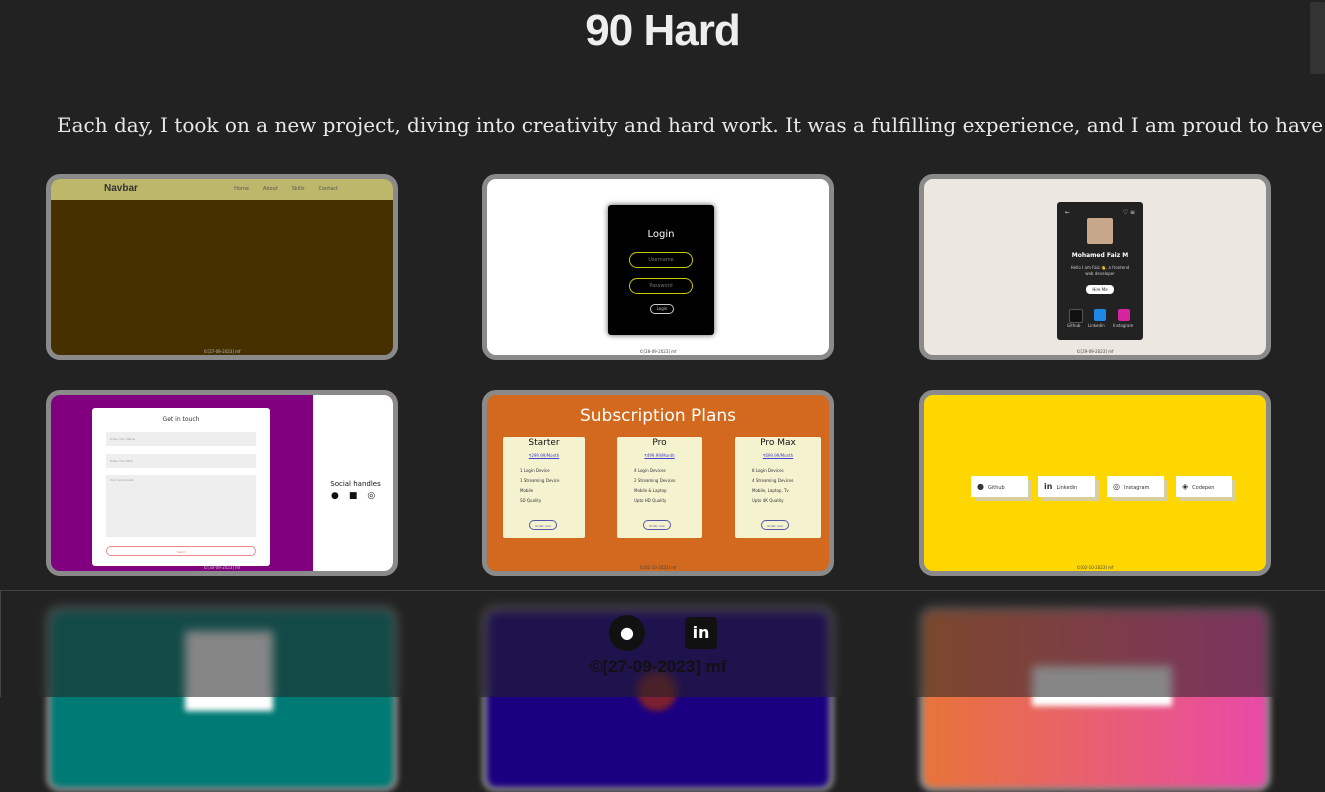 This screenshot has height=792, width=1325. I want to click on github-icon, so click(1076, 316).